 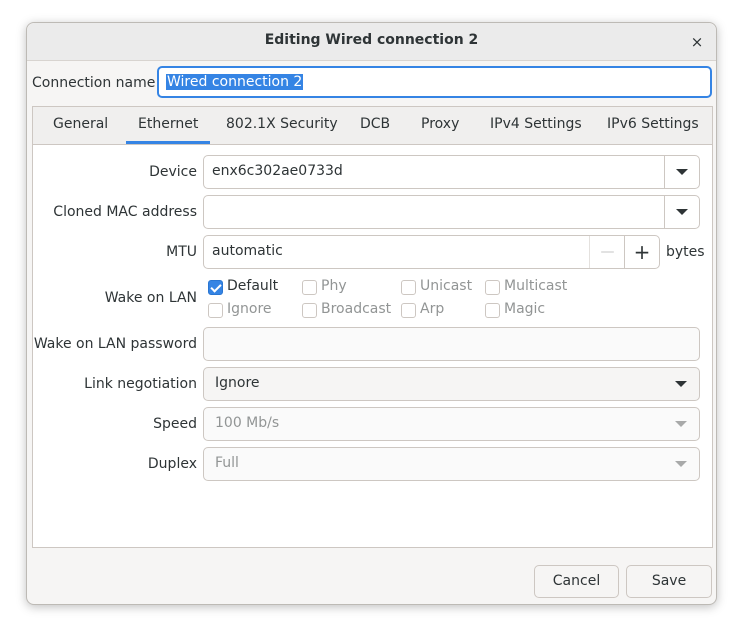 I want to click on connection-name-value: Wired connection 2, so click(x=235, y=82).